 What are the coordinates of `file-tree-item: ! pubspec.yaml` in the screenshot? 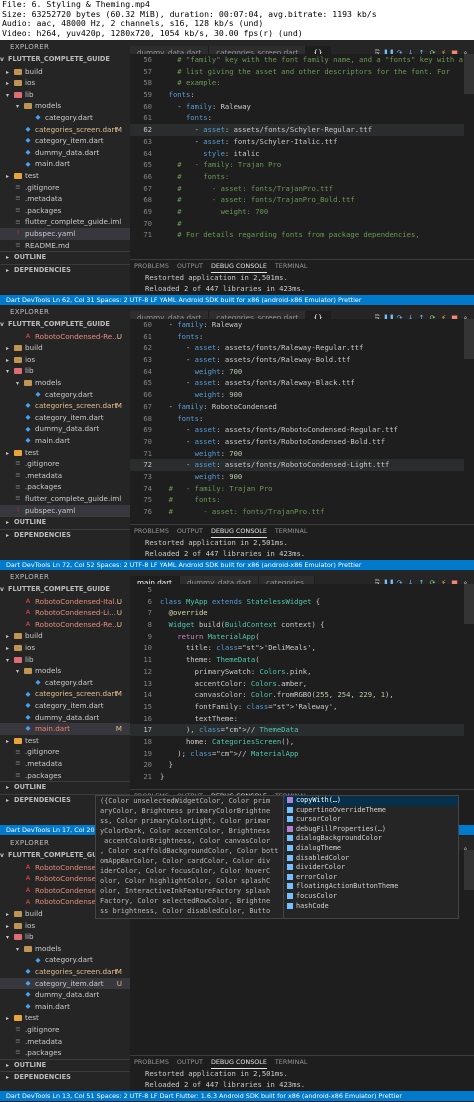 It's located at (65, 510).